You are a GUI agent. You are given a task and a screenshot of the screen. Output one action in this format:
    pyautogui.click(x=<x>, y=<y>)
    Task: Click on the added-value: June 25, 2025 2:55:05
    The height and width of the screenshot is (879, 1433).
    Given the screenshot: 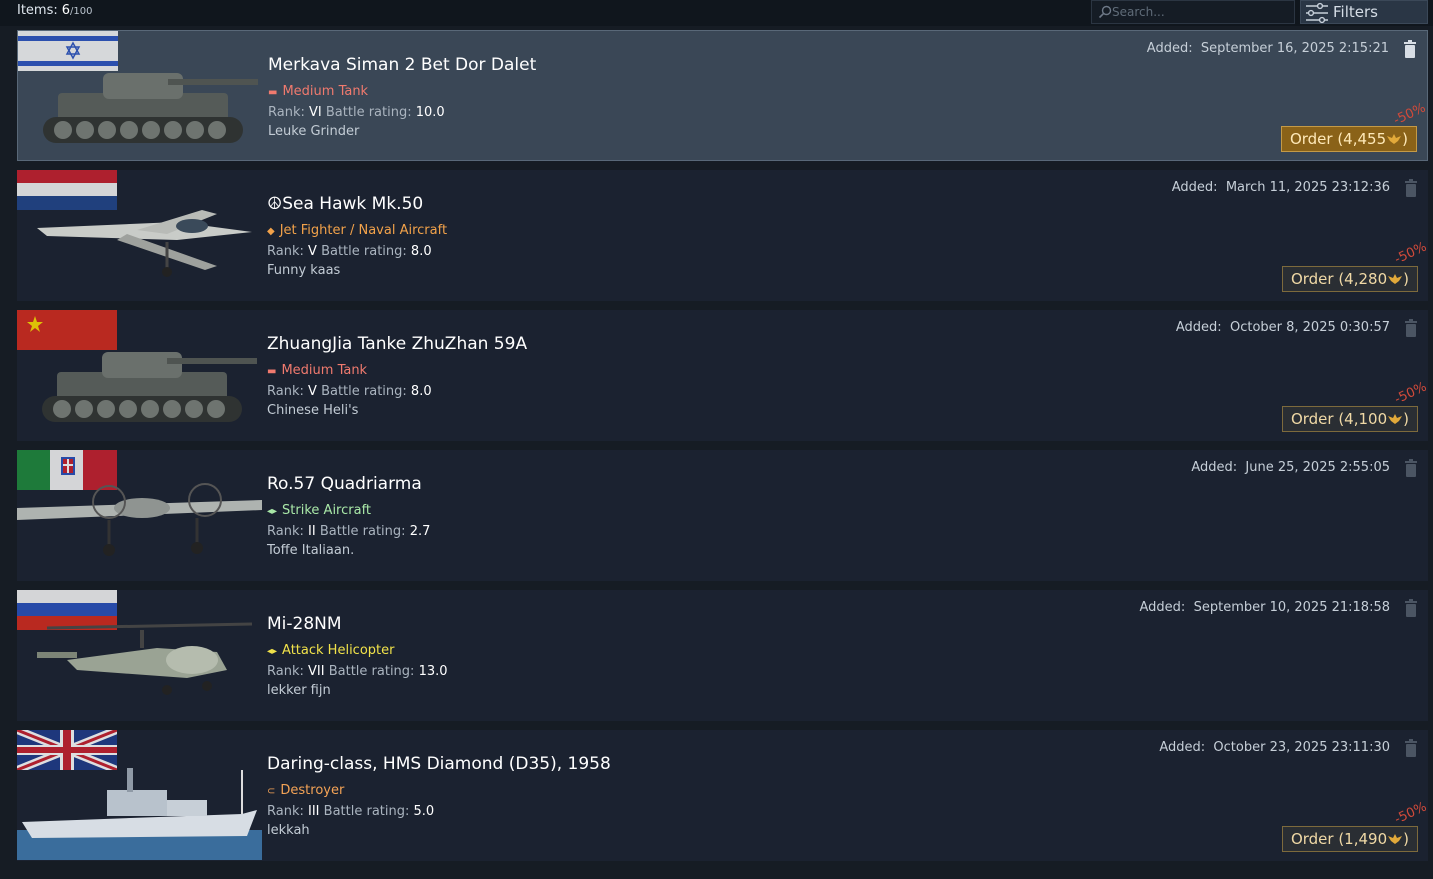 What is the action you would take?
    pyautogui.click(x=1317, y=467)
    